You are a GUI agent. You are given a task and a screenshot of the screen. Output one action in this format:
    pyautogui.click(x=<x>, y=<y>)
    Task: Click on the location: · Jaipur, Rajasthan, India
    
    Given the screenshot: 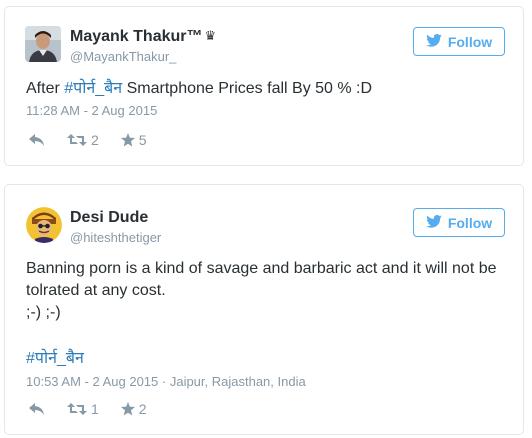 What is the action you would take?
    pyautogui.click(x=232, y=381)
    